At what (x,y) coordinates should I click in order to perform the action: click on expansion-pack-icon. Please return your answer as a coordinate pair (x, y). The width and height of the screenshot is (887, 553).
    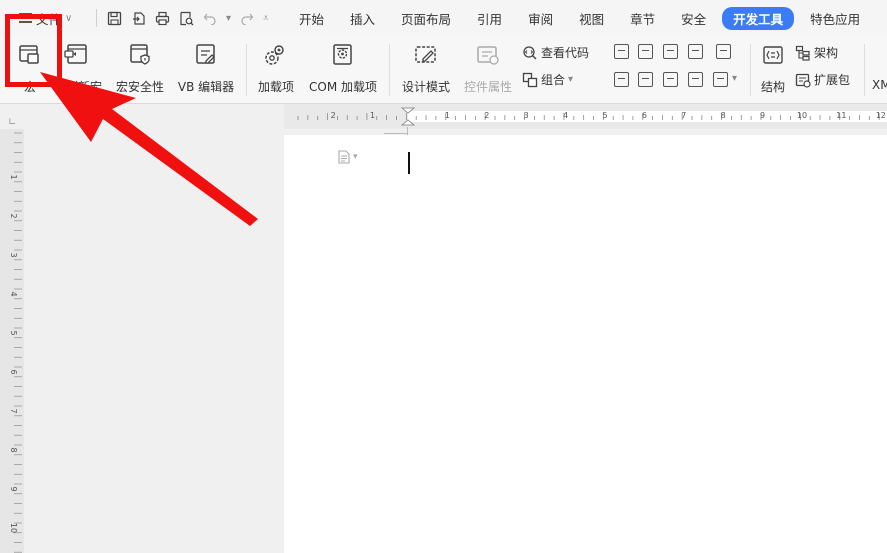
    Looking at the image, I should click on (803, 80).